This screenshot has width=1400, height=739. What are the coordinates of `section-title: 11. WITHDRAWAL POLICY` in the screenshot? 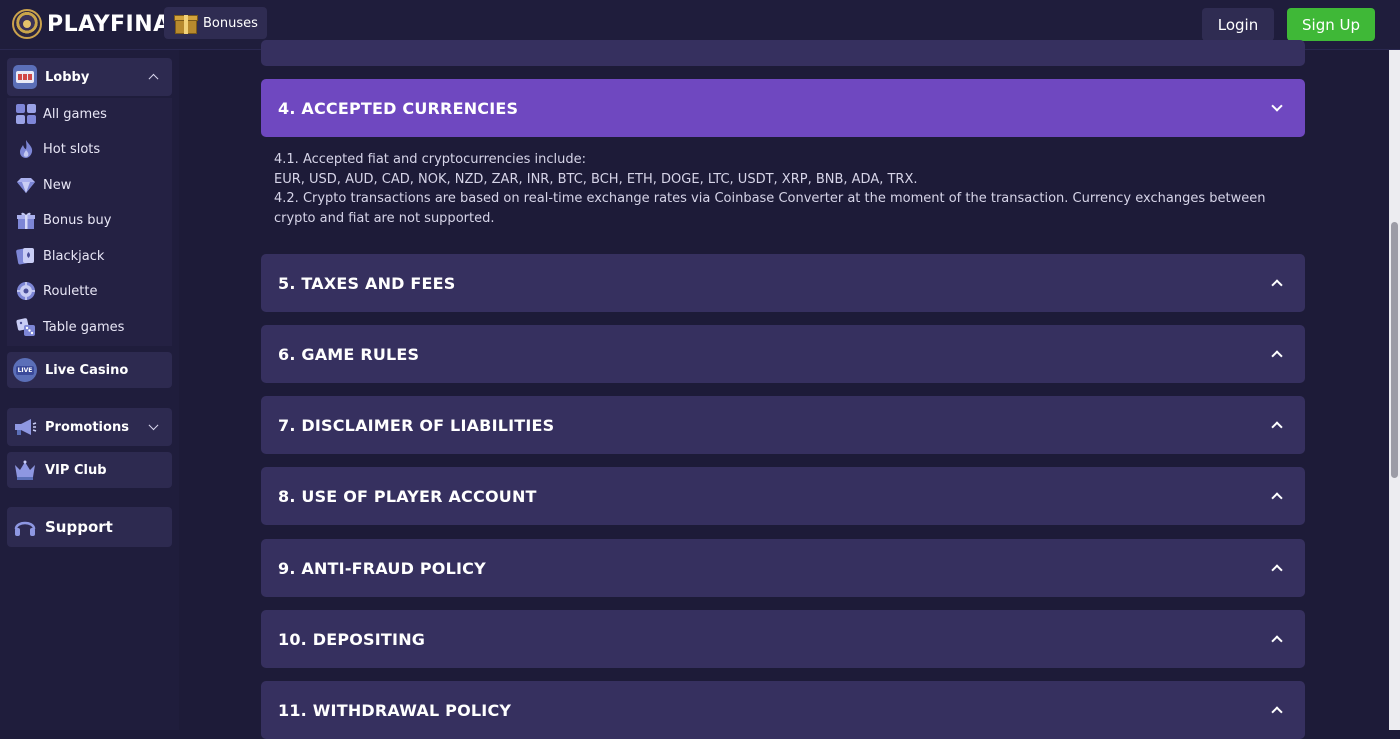 It's located at (395, 710).